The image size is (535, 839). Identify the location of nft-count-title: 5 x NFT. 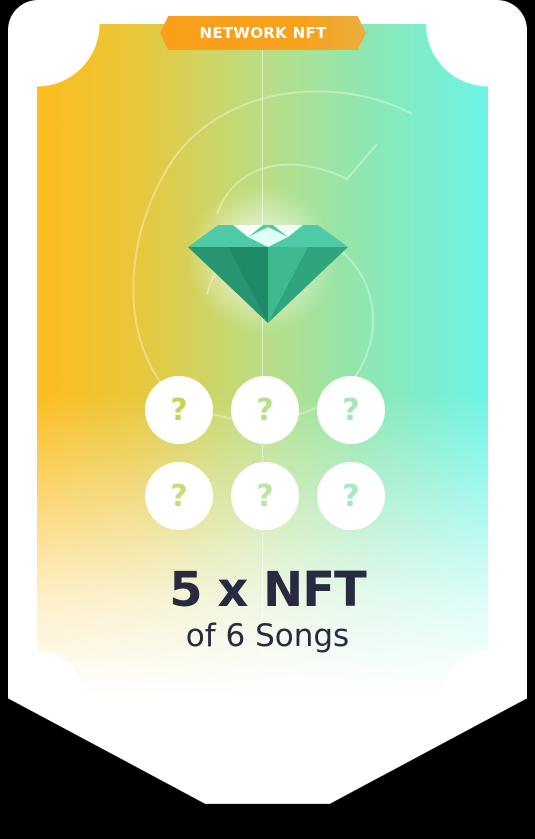
(267, 590).